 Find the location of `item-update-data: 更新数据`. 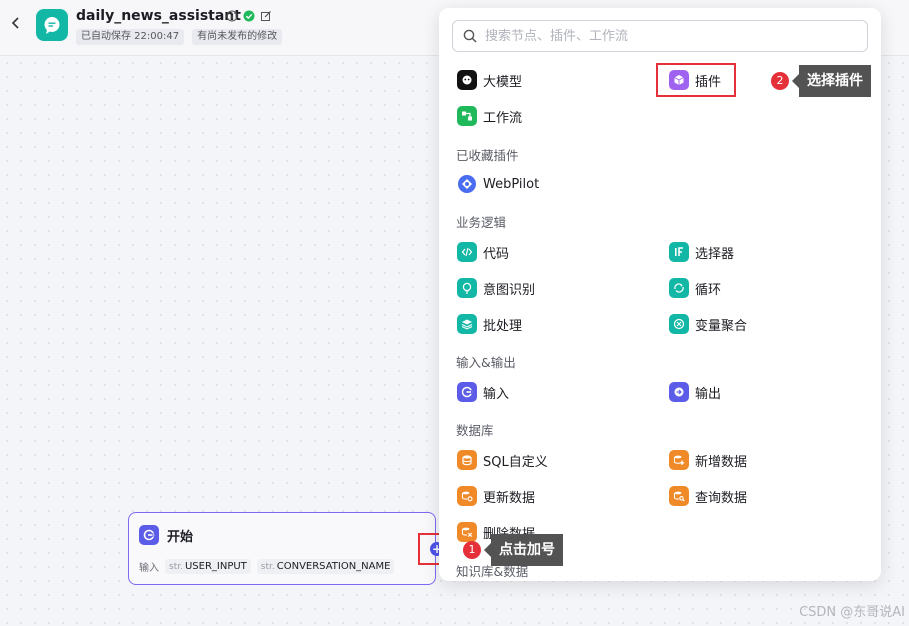

item-update-data: 更新数据 is located at coordinates (496, 496).